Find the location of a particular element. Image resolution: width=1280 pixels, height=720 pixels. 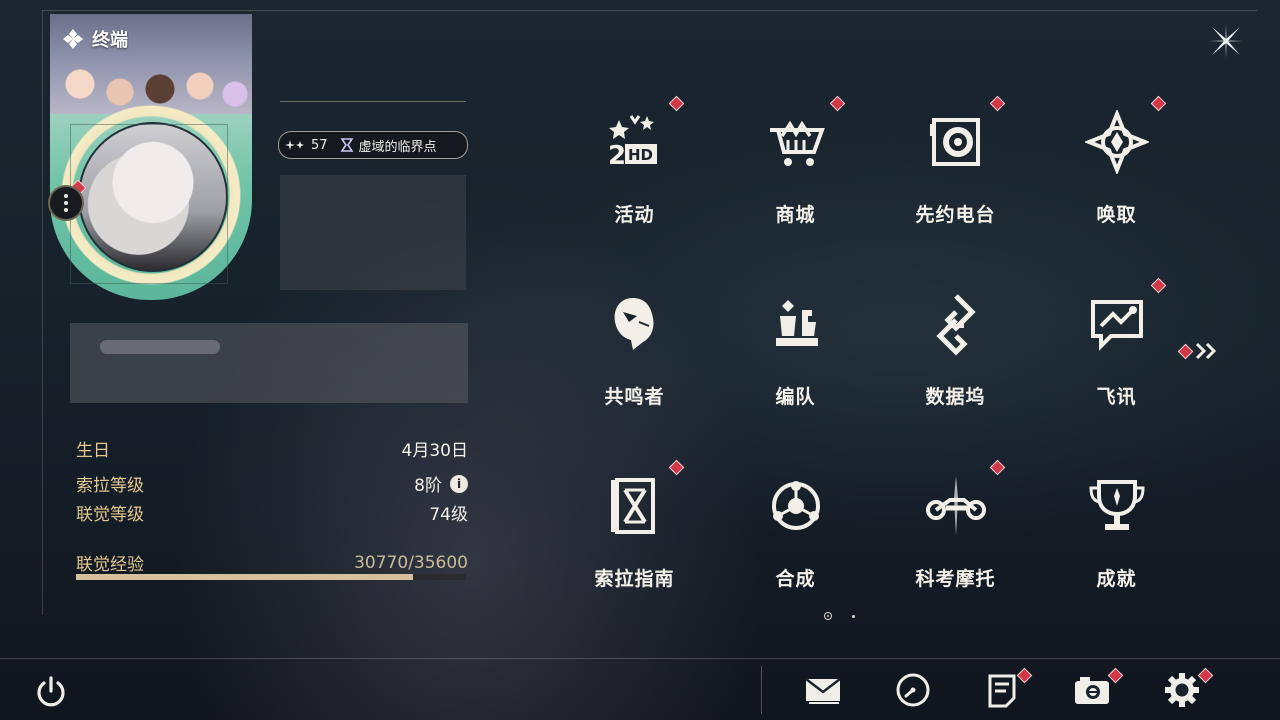

menu-item-label: 共鸣者 is located at coordinates (634, 397).